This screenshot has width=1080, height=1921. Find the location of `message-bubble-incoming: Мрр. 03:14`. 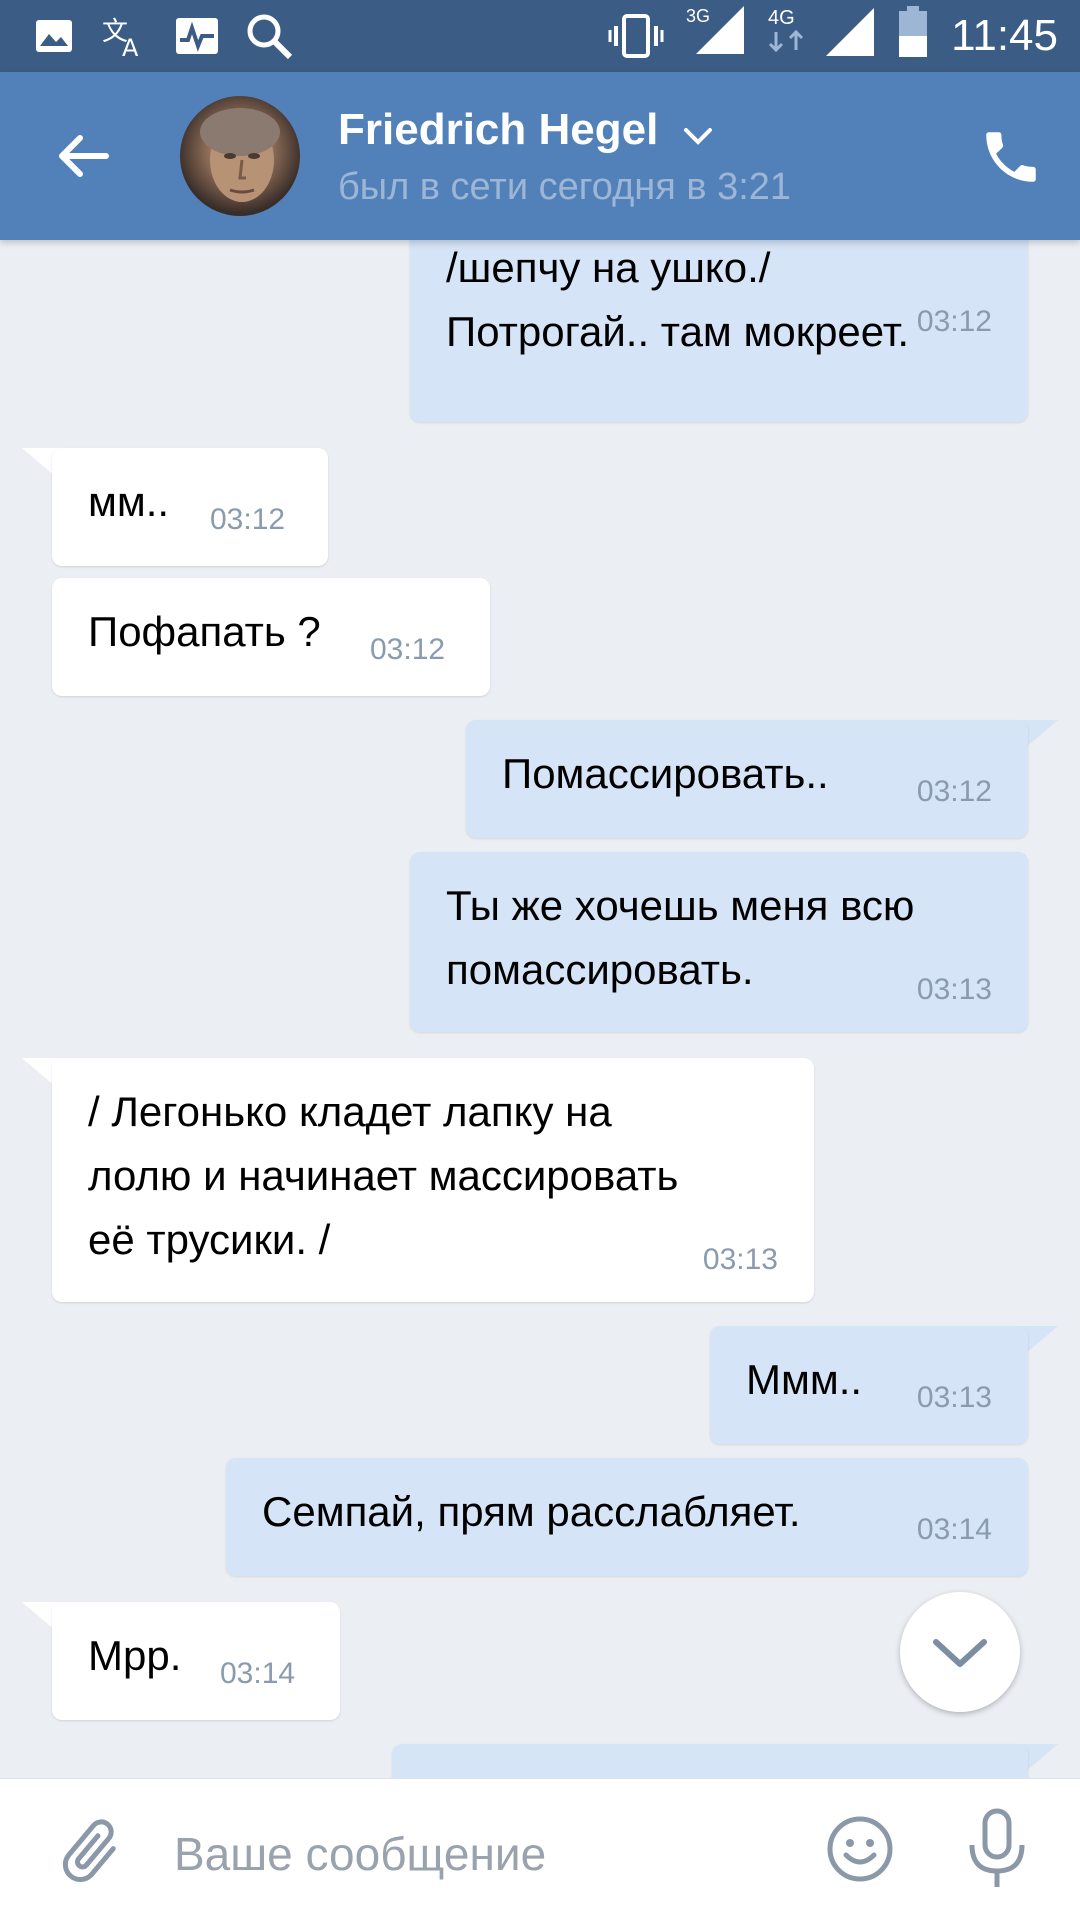

message-bubble-incoming: Мрр. 03:14 is located at coordinates (196, 1661).